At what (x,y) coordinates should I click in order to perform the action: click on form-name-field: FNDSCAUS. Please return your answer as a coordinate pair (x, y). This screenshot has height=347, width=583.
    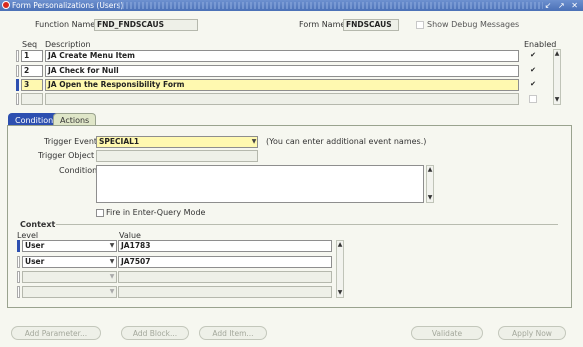
    Looking at the image, I should click on (371, 25).